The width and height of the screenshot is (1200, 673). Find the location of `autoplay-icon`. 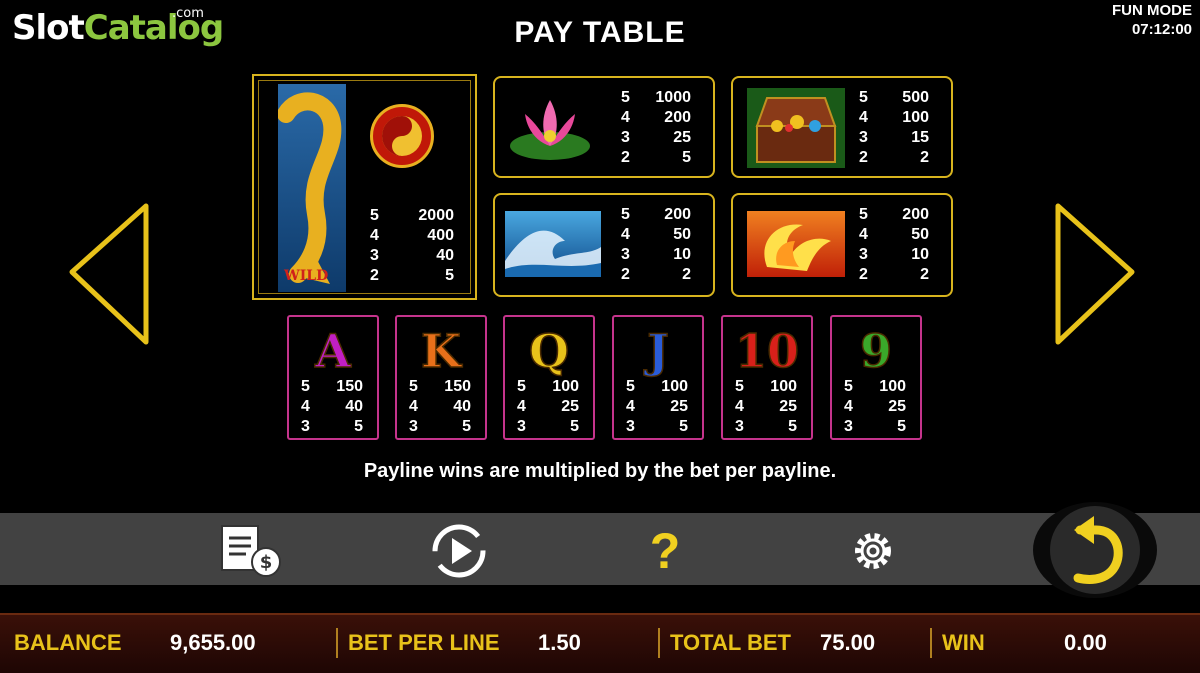

autoplay-icon is located at coordinates (459, 551).